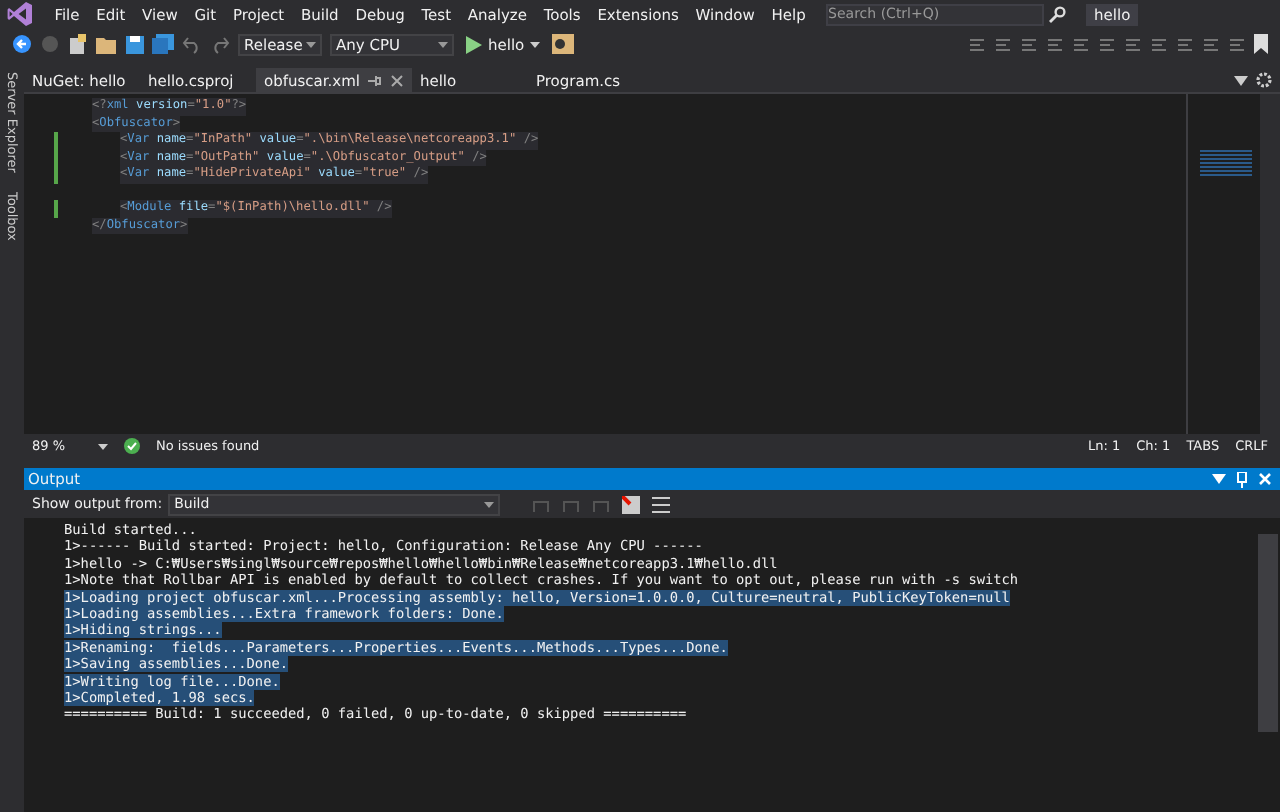  Describe the element at coordinates (1261, 44) in the screenshot. I see `bookmark-icon` at that location.